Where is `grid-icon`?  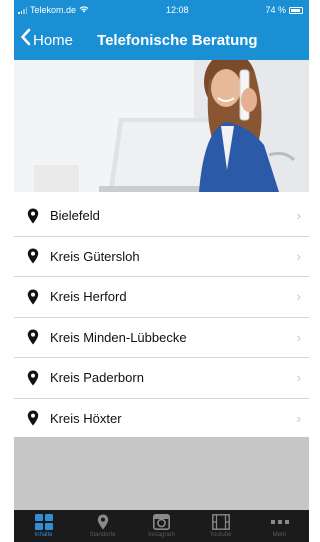
grid-icon is located at coordinates (43, 521).